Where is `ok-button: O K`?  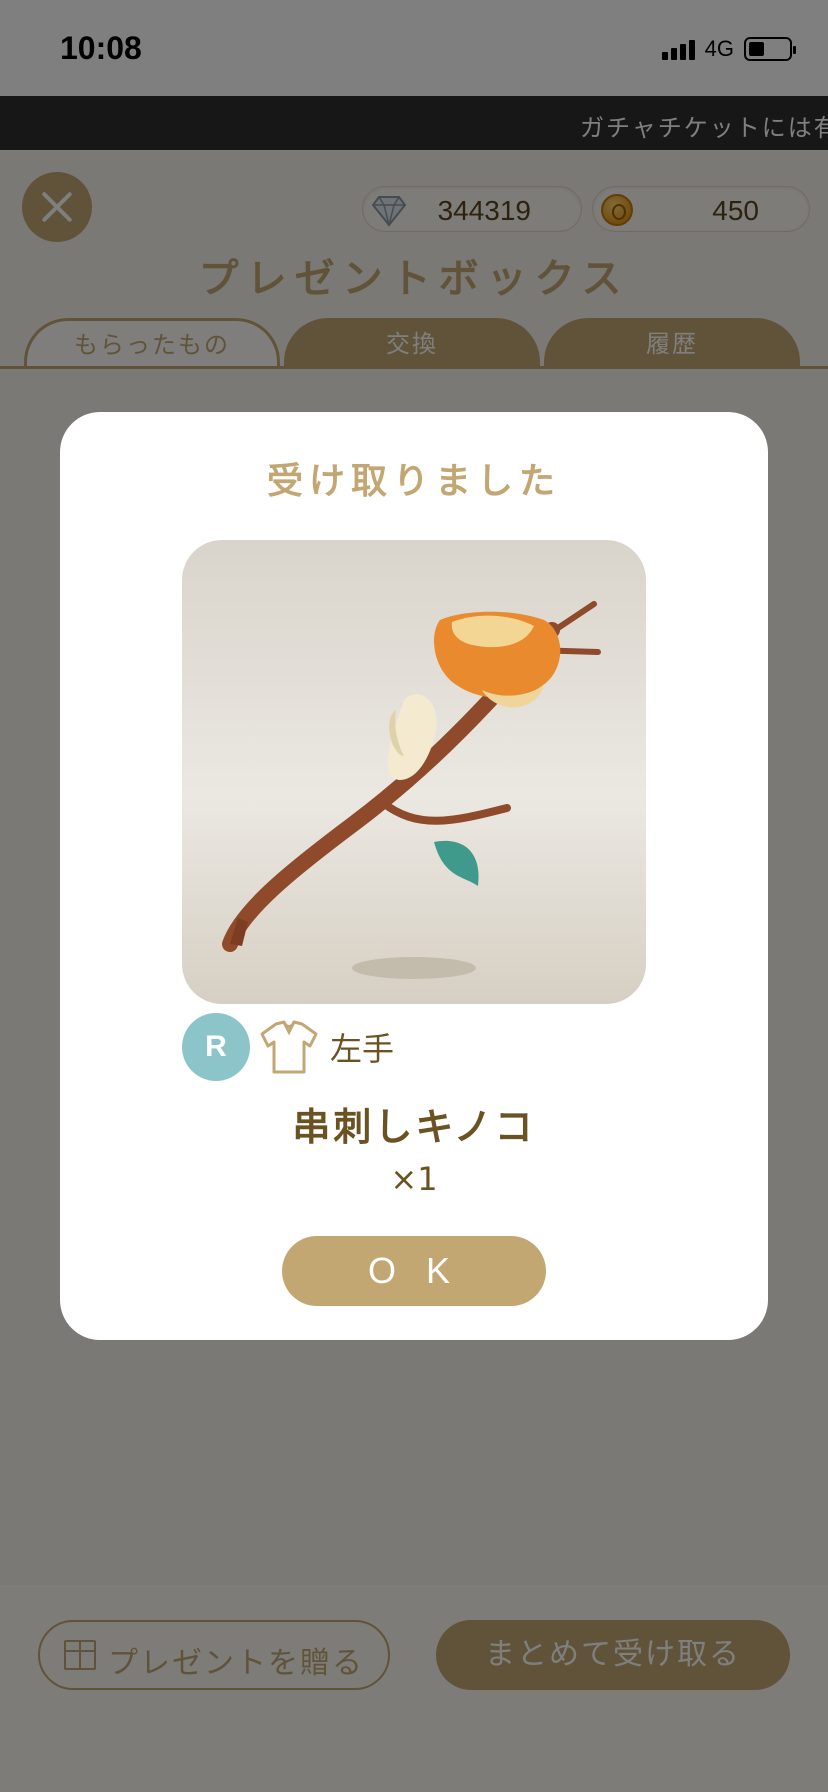 ok-button: O K is located at coordinates (414, 1271).